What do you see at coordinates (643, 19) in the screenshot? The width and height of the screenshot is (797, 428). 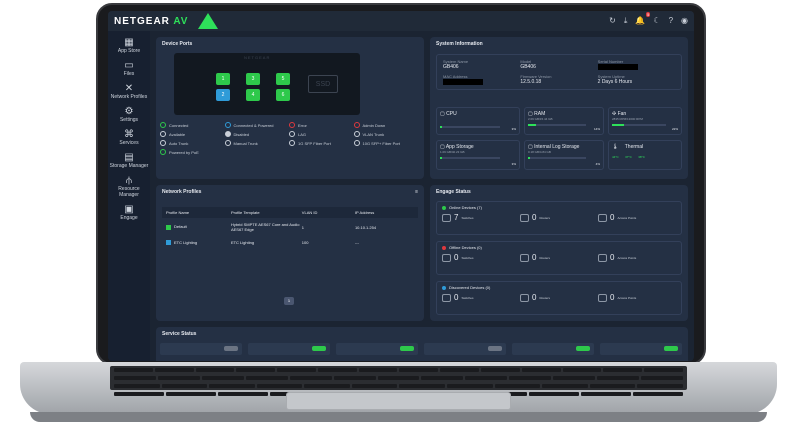 I see `bell-icon: 🔔 5` at bounding box center [643, 19].